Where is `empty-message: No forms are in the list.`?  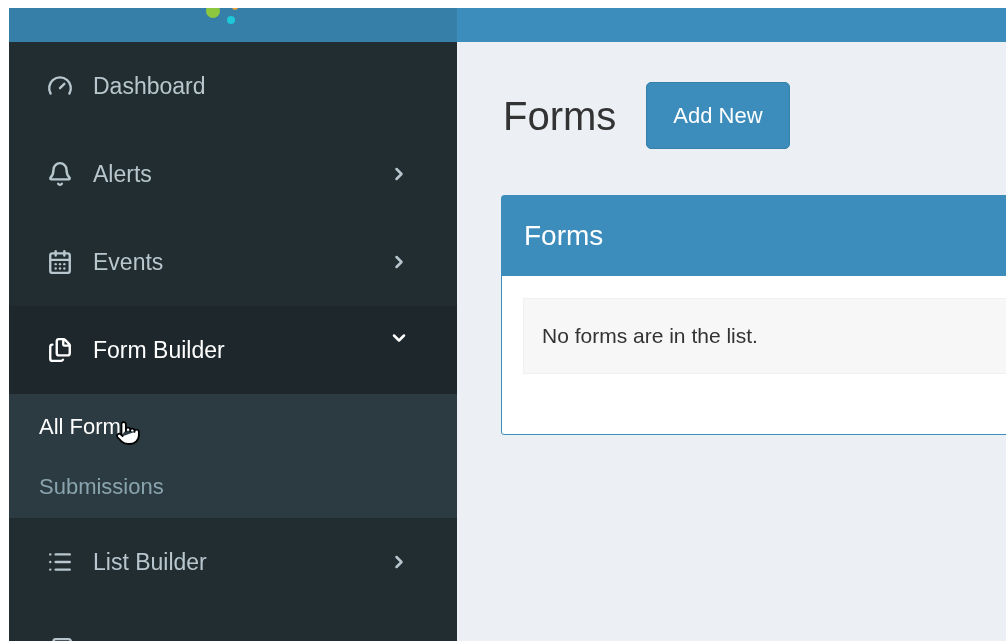
empty-message: No forms are in the list. is located at coordinates (650, 336).